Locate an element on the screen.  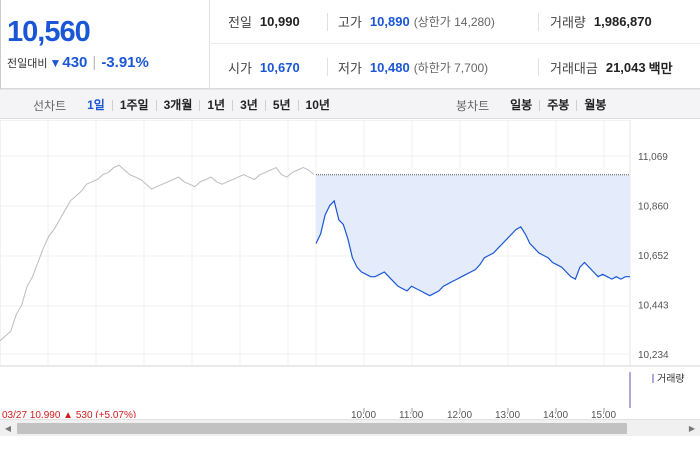
y-tick-label: 10,234 is located at coordinates (653, 355).